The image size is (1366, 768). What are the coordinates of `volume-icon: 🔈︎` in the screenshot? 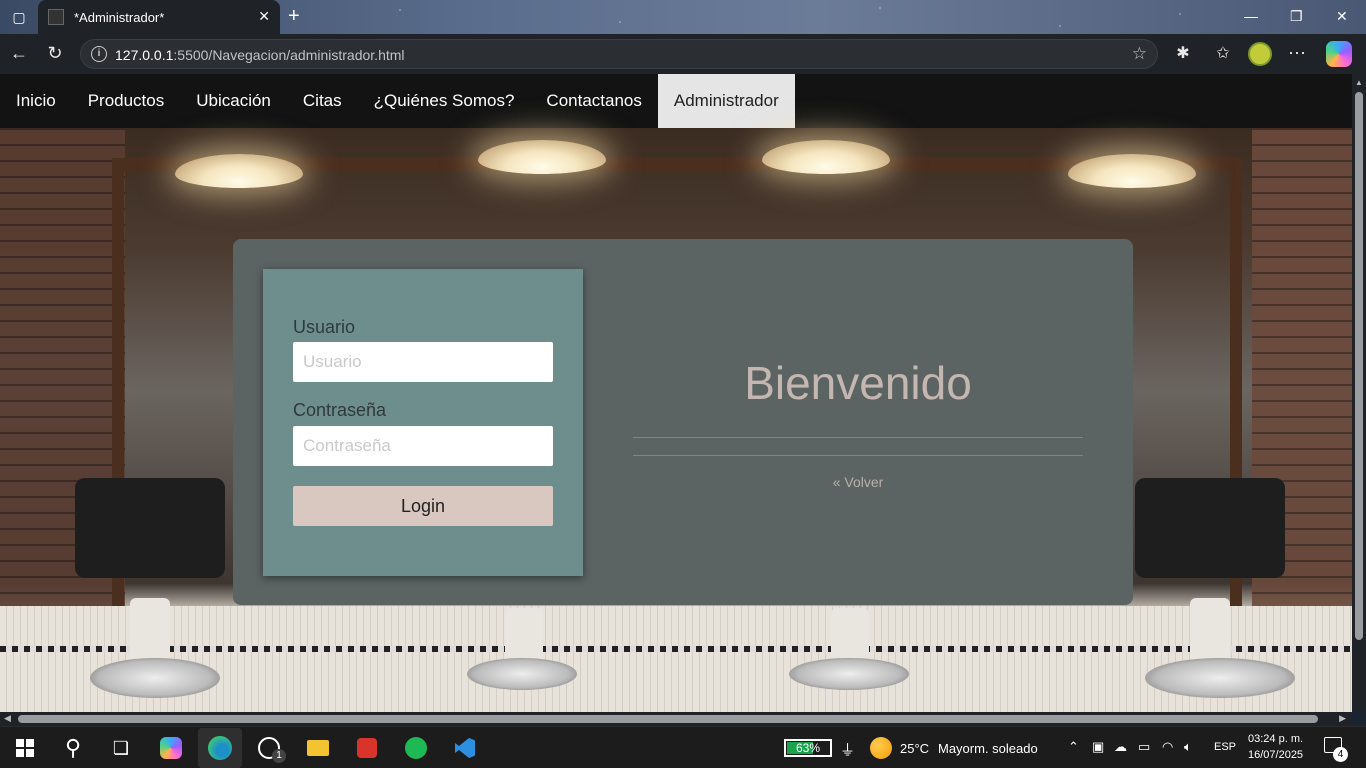 It's located at (1188, 747).